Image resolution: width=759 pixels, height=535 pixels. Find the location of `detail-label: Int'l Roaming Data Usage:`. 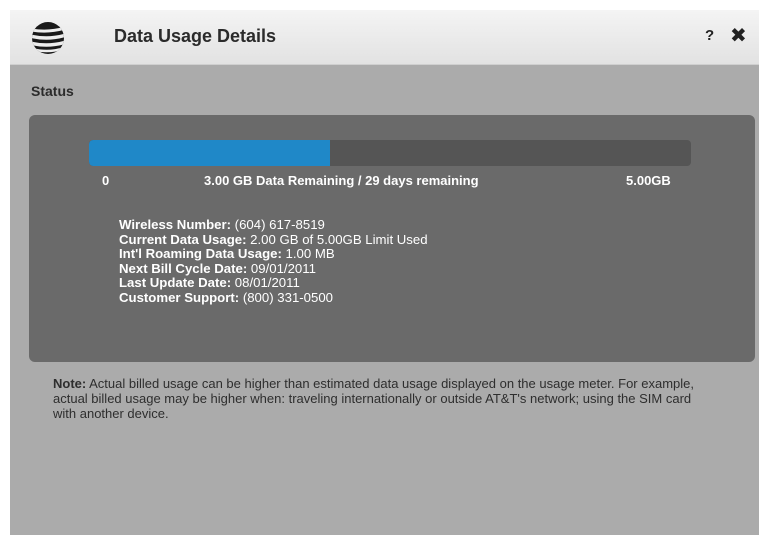

detail-label: Int'l Roaming Data Usage: is located at coordinates (200, 253).